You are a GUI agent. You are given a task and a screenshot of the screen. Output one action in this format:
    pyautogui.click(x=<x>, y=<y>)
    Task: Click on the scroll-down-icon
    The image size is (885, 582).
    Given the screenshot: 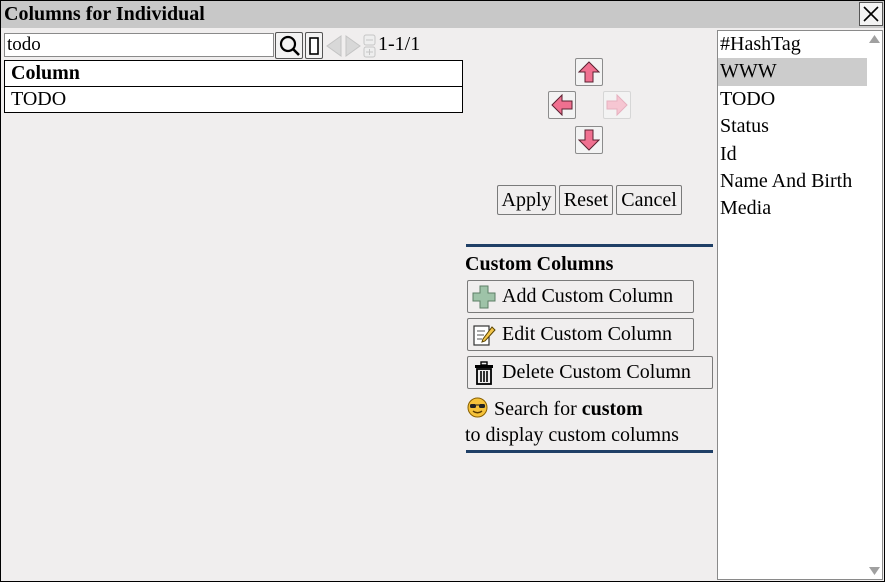 What is the action you would take?
    pyautogui.click(x=874, y=571)
    